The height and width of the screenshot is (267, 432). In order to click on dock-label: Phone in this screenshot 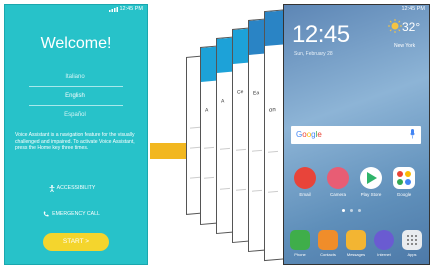, I will do `click(300, 254)`.